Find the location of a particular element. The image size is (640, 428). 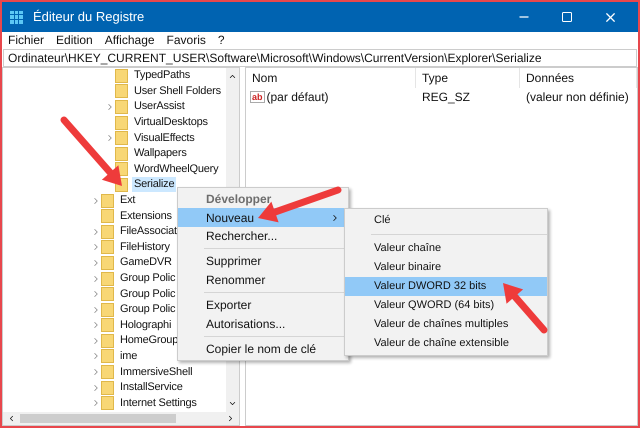

value-data: (valeur non définie) is located at coordinates (577, 97).